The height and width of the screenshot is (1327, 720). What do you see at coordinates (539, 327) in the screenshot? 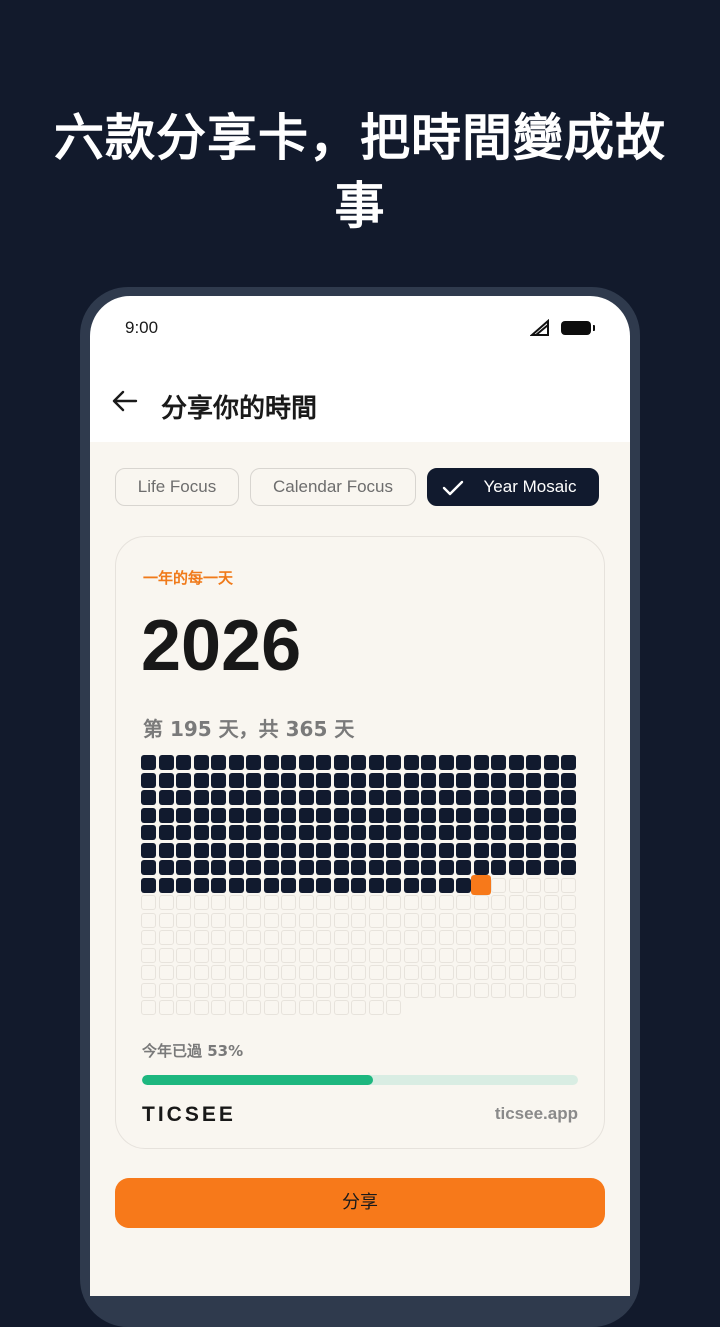
I see `signal-icon` at bounding box center [539, 327].